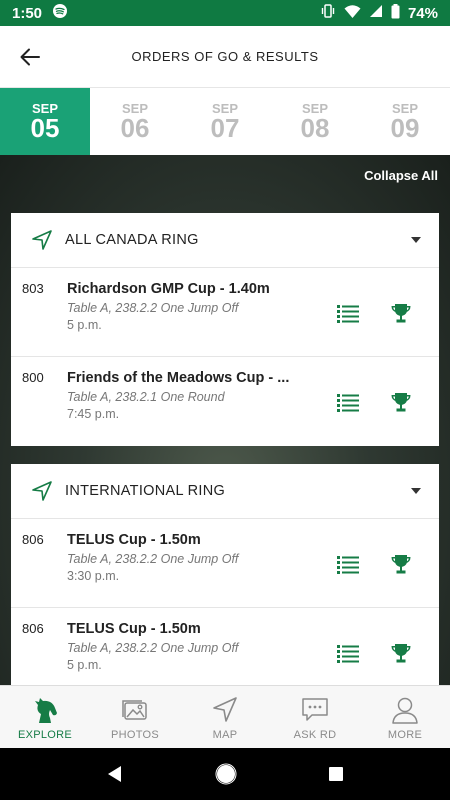  I want to click on page-title: ORDERS OF GO & RESULTS, so click(225, 56).